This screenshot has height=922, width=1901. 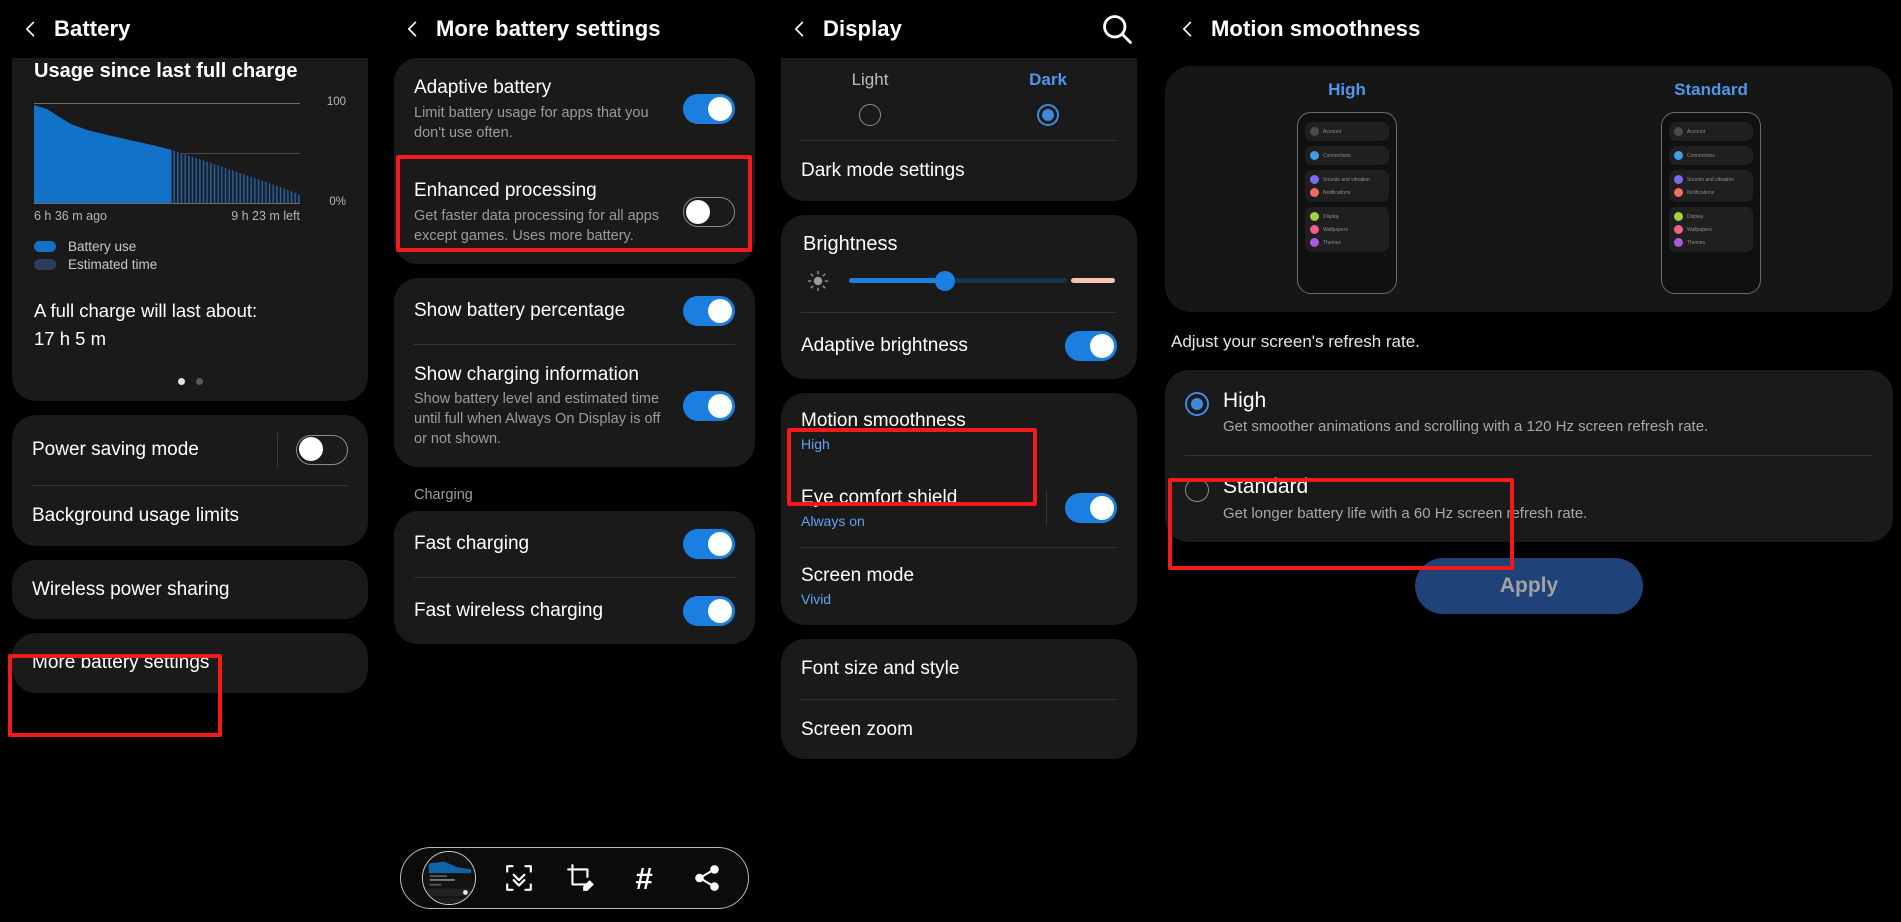 What do you see at coordinates (709, 109) in the screenshot?
I see `adaptive-battery-toggle` at bounding box center [709, 109].